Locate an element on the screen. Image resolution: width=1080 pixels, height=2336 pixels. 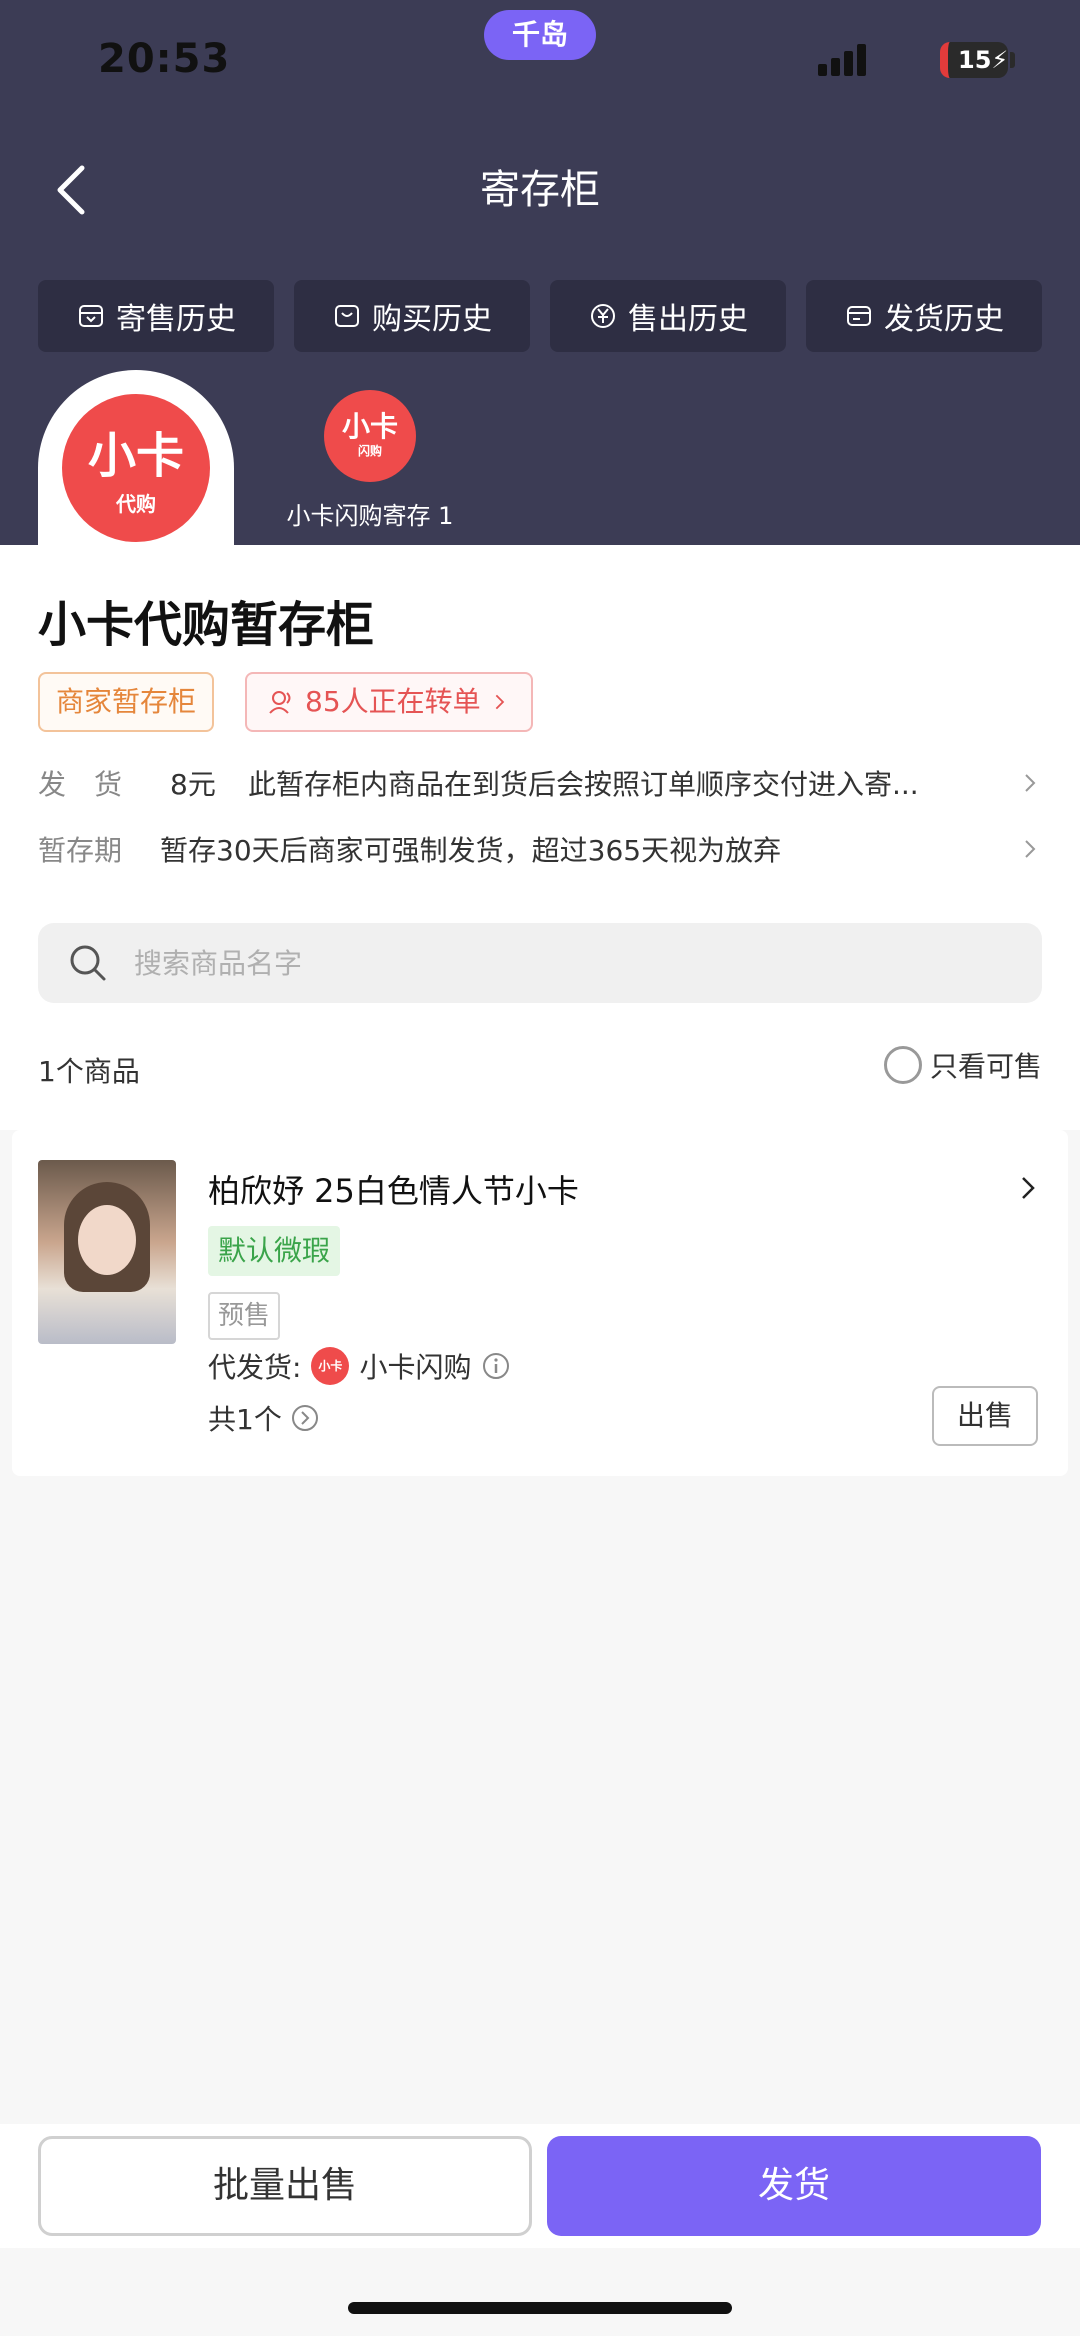
battery-level: 15 is located at coordinates (975, 60).